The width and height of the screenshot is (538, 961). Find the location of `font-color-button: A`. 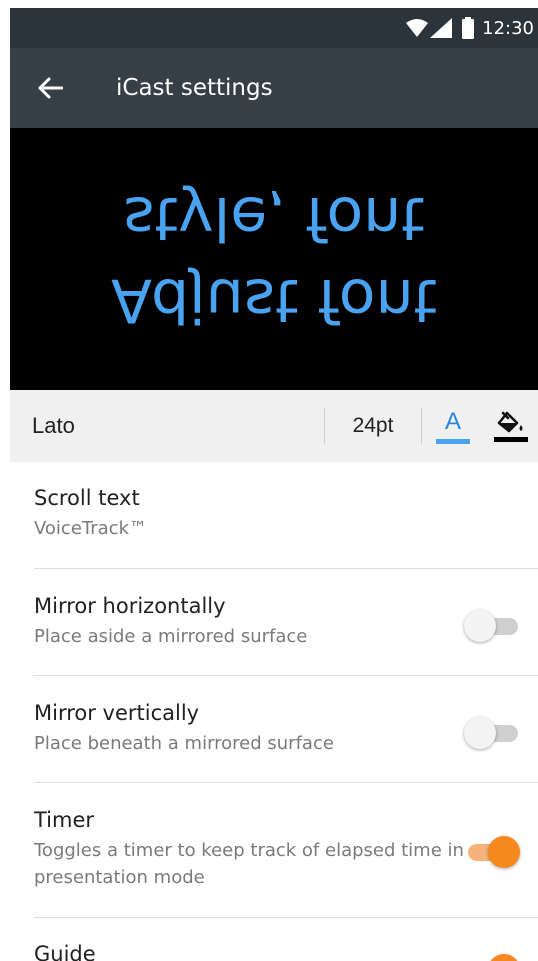

font-color-button: A is located at coordinates (453, 426).